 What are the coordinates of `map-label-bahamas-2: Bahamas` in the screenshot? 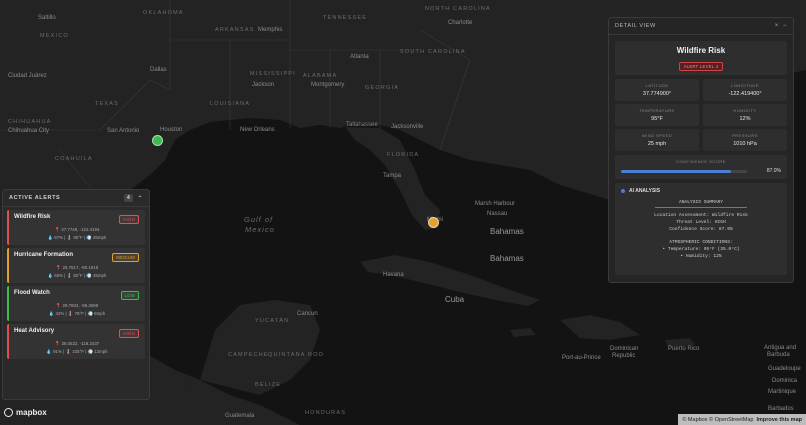 It's located at (507, 258).